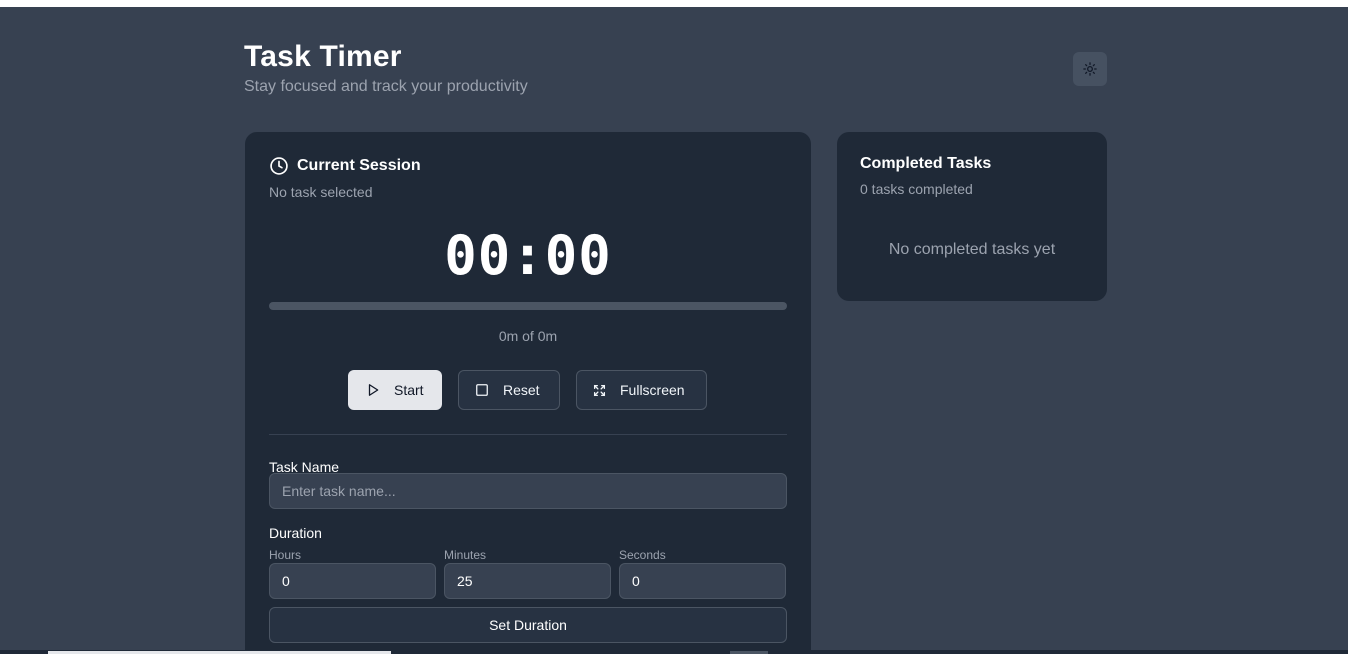 This screenshot has height=654, width=1348. What do you see at coordinates (926, 163) in the screenshot?
I see `completed-tasks-title: Completed Tasks` at bounding box center [926, 163].